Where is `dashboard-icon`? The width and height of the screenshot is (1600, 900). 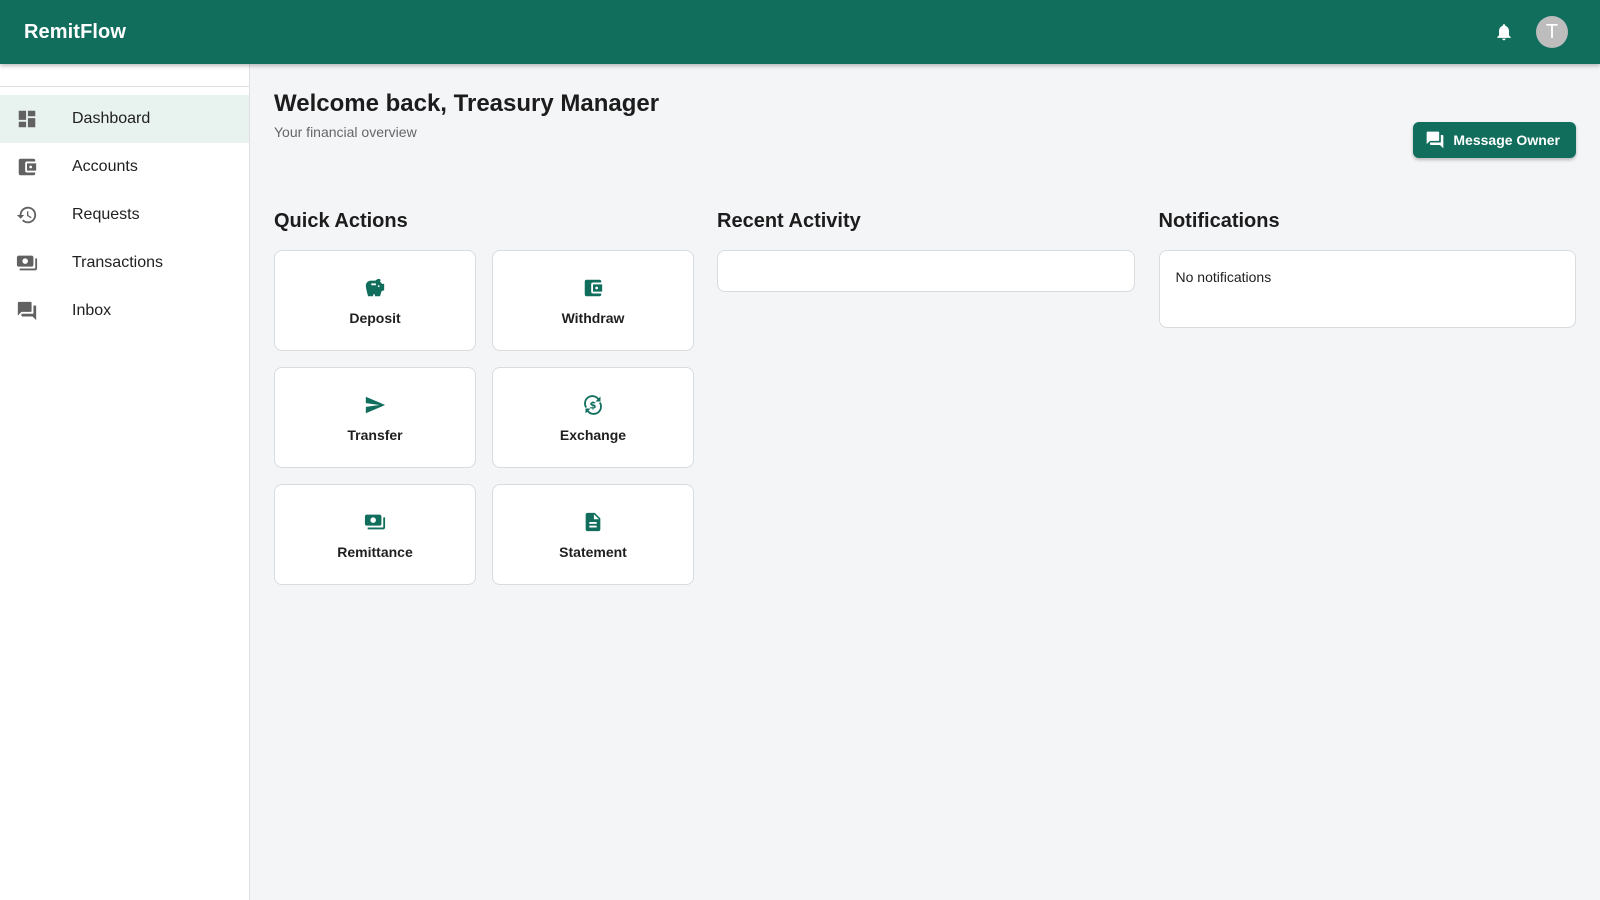 dashboard-icon is located at coordinates (36, 119).